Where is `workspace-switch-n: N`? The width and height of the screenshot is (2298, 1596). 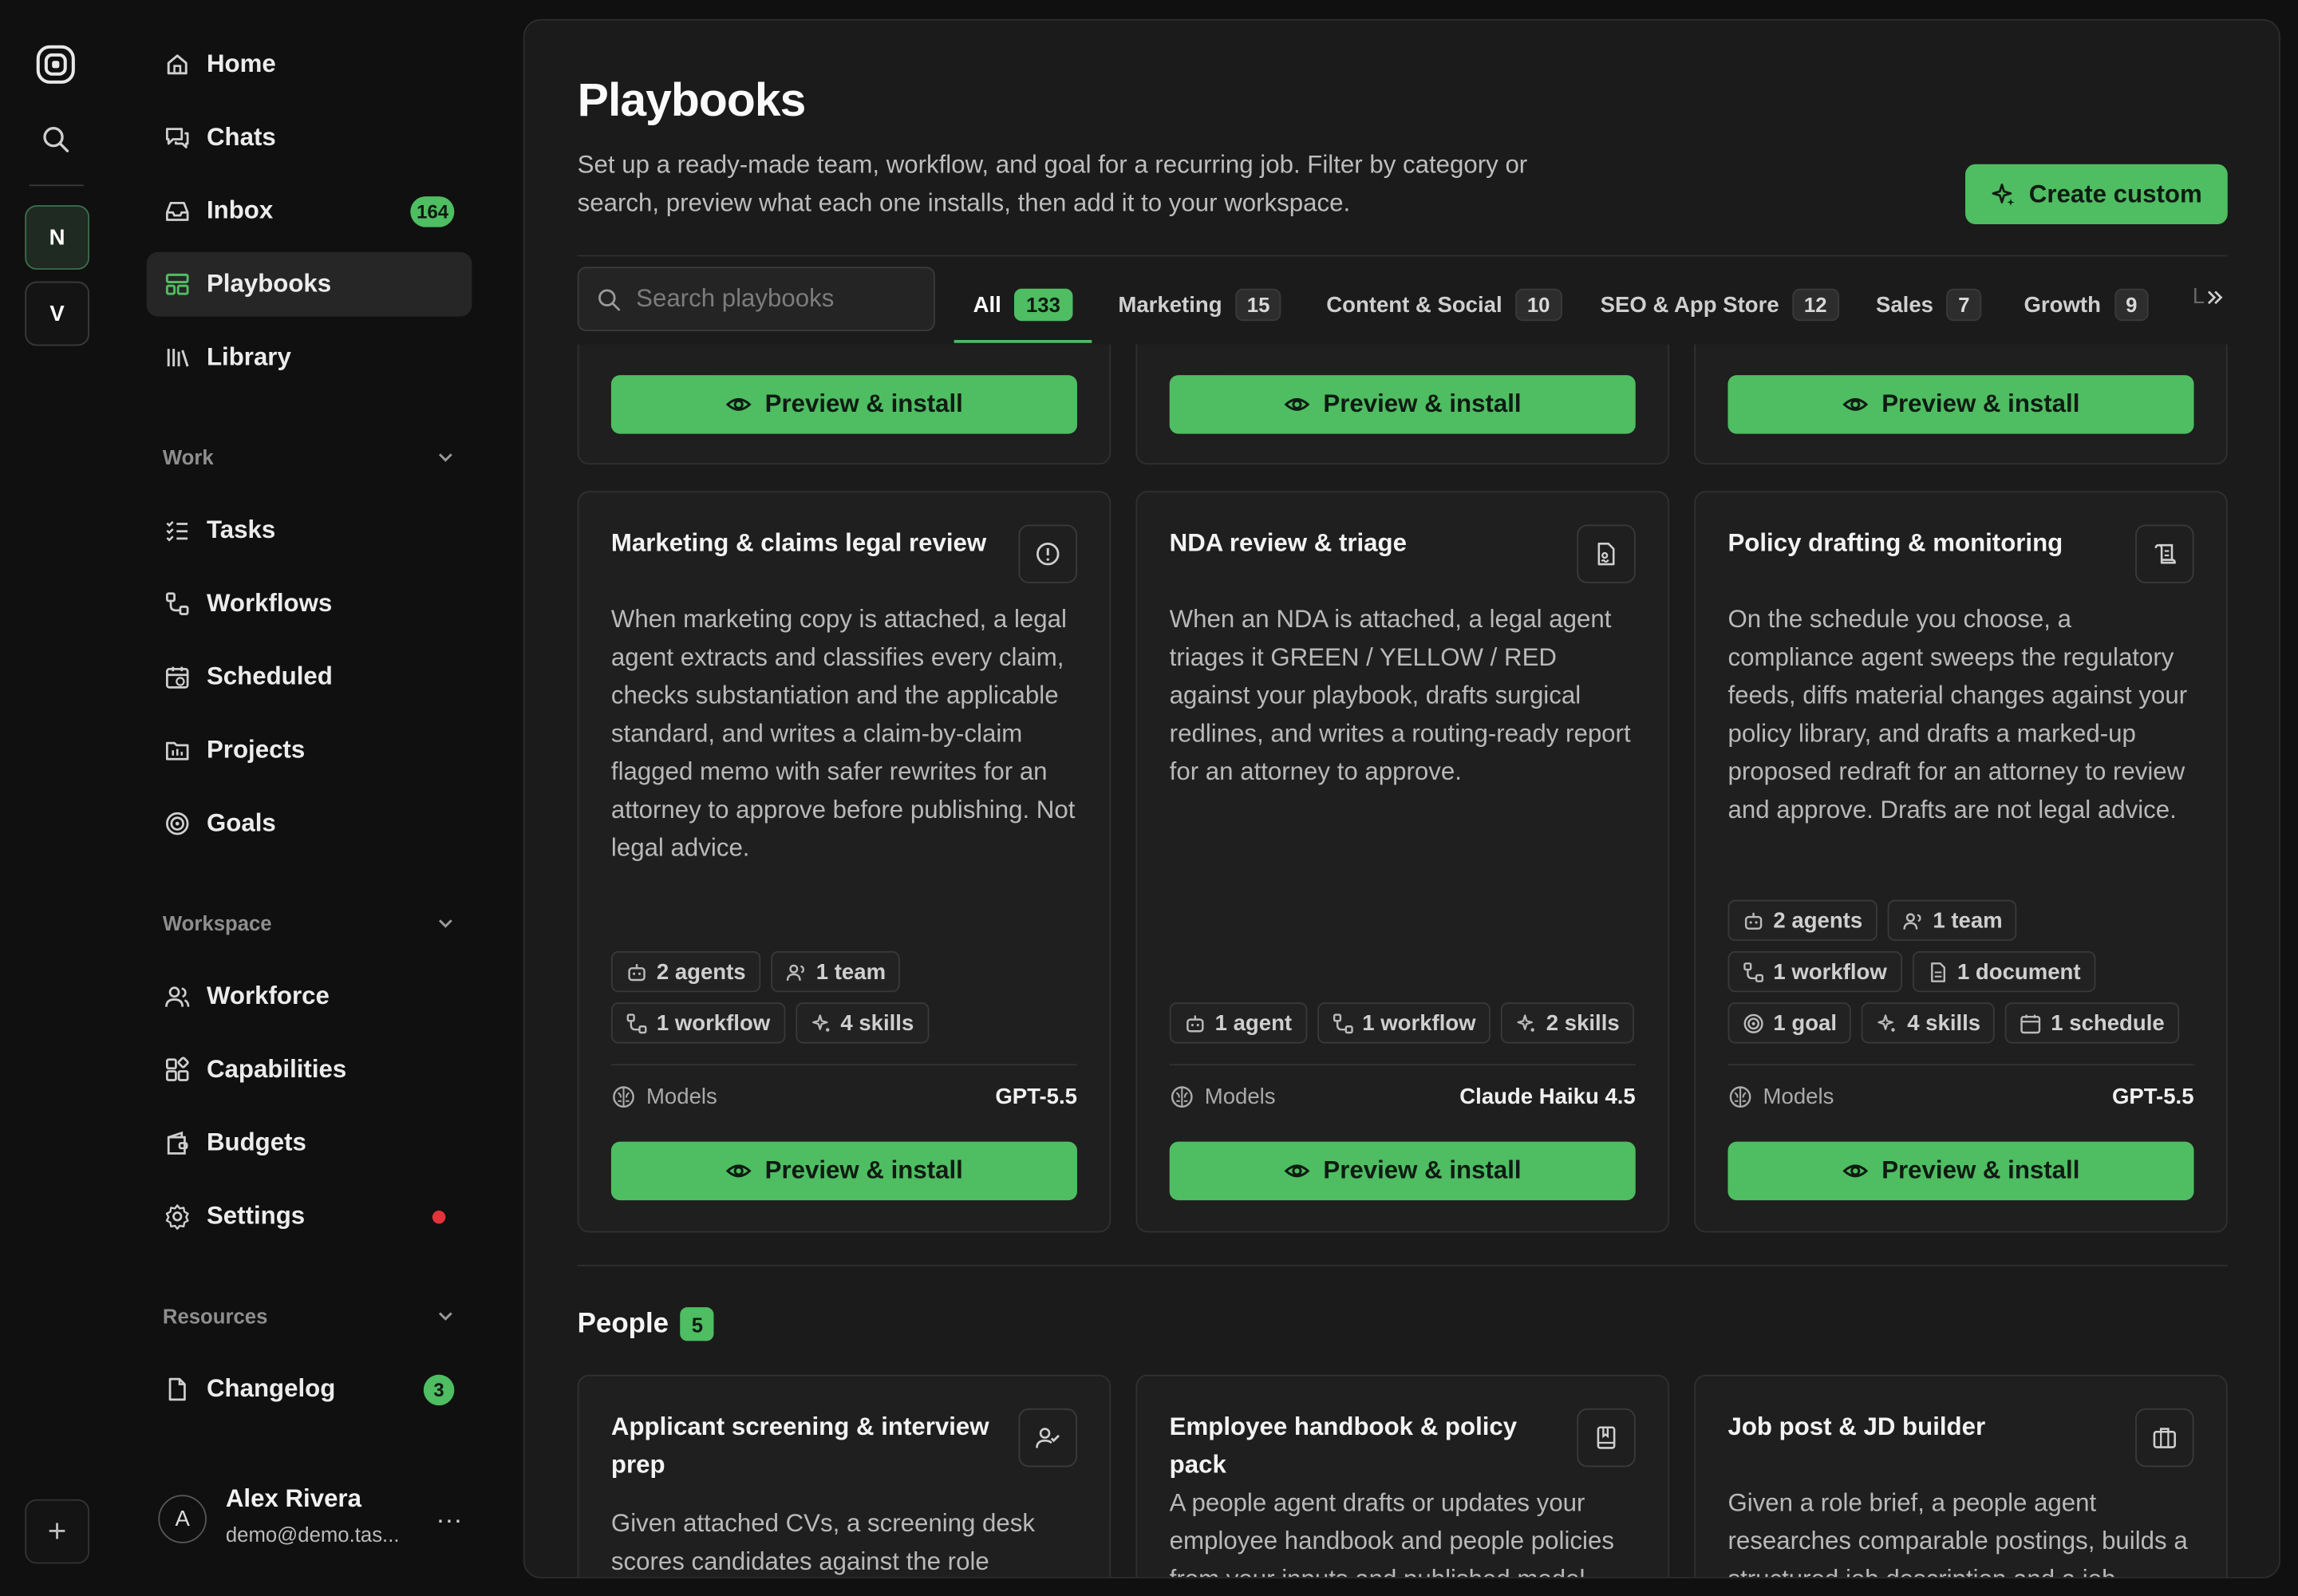 workspace-switch-n: N is located at coordinates (58, 237).